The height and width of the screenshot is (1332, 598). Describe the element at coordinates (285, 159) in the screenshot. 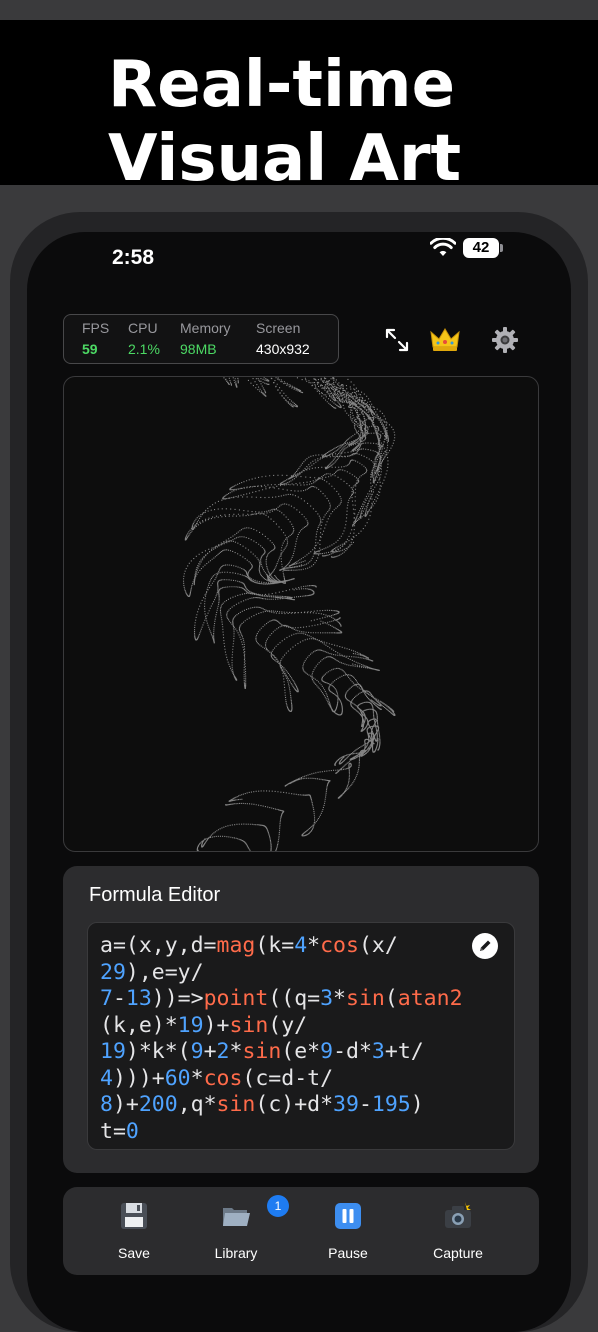

I see `banner-title-line2: Visual Art` at that location.